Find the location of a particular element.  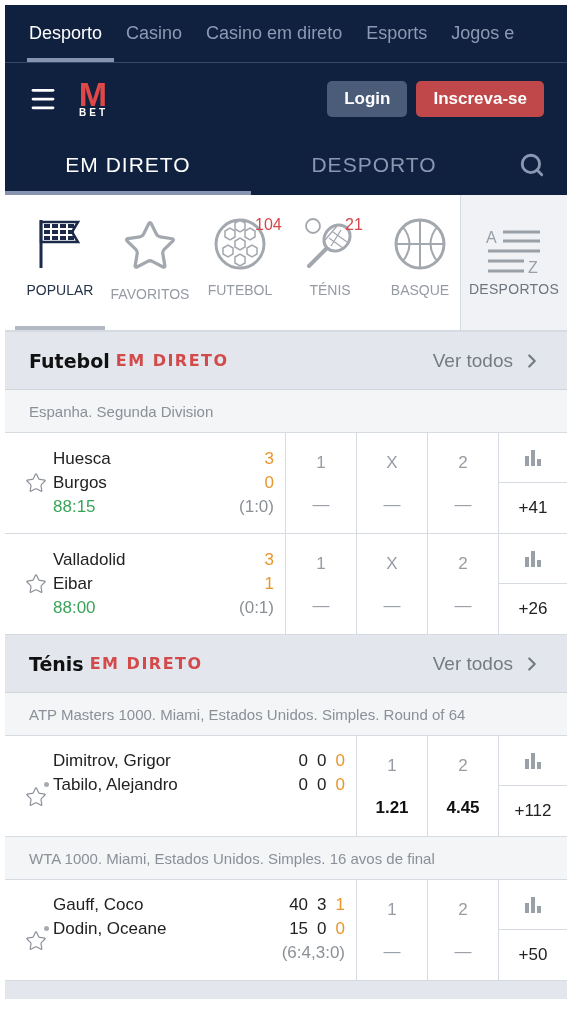

event-count: 21 is located at coordinates (354, 225).